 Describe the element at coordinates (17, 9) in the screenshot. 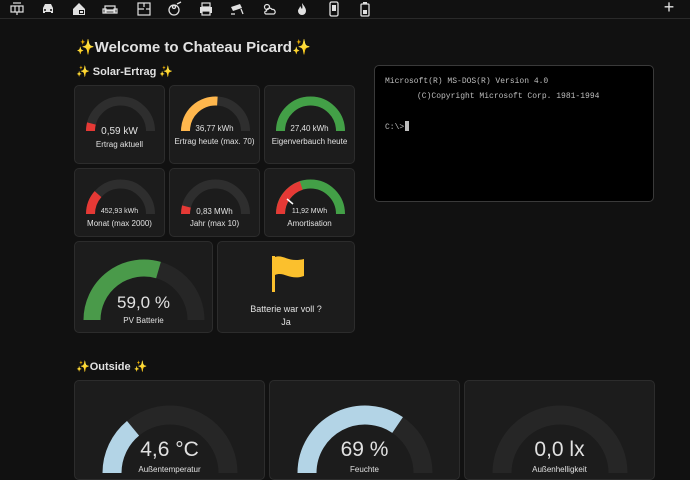

I see `solar-panel-icon` at that location.